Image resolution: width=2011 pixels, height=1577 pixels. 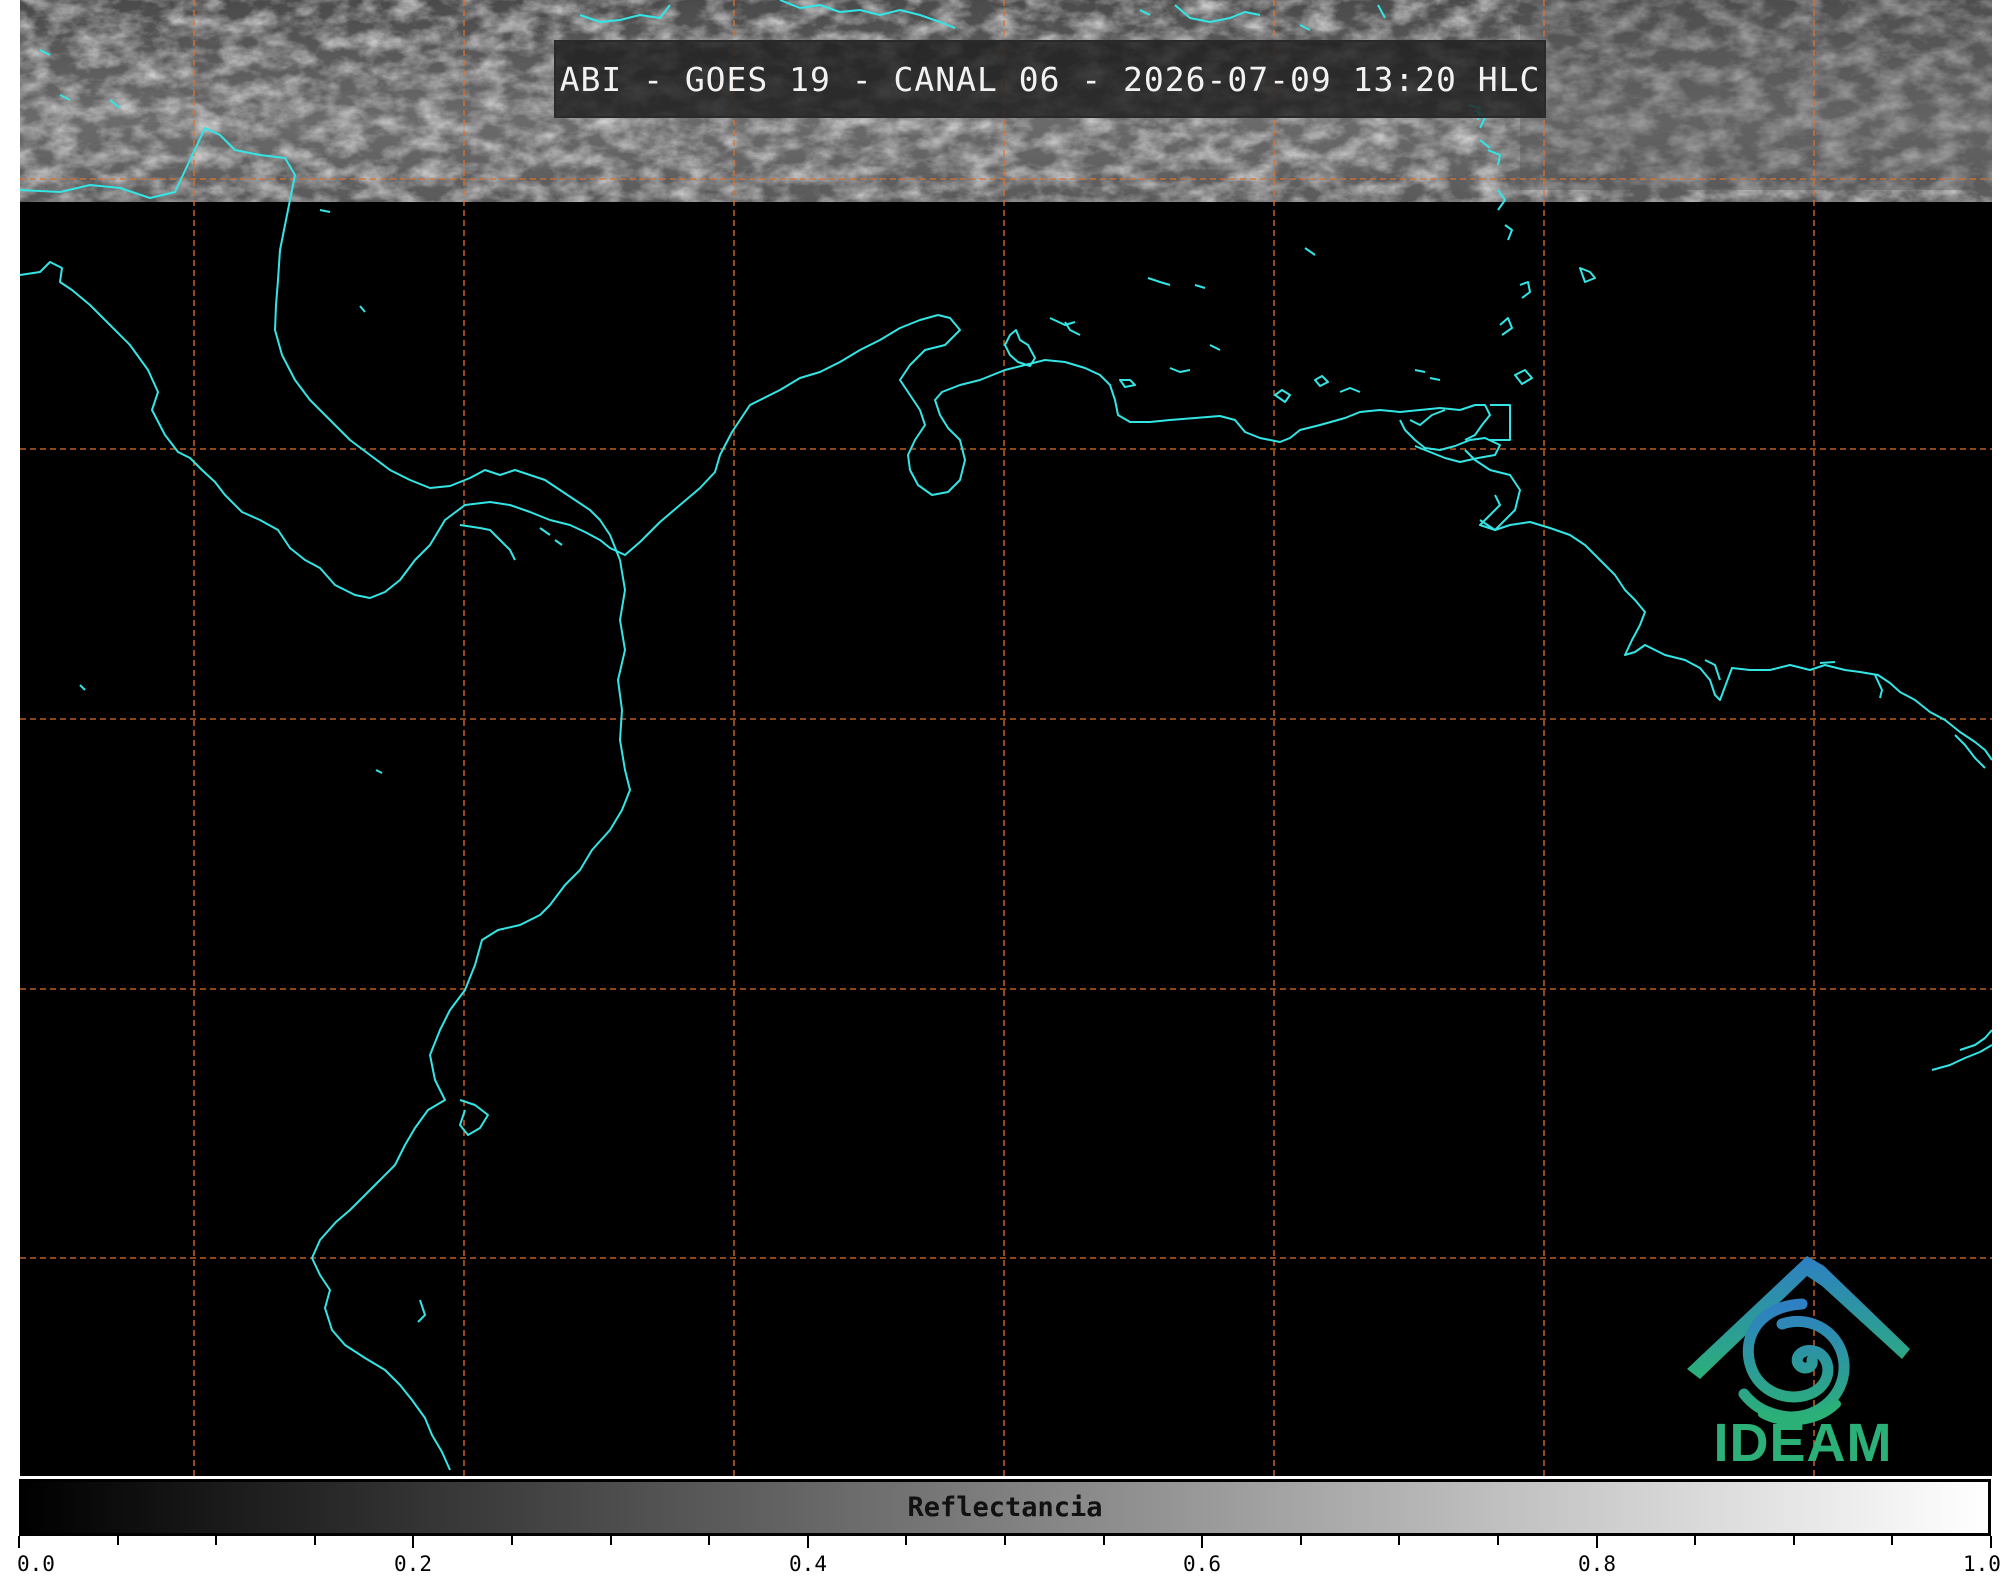 I want to click on colorbar-tick-label: 0.4, so click(x=808, y=1564).